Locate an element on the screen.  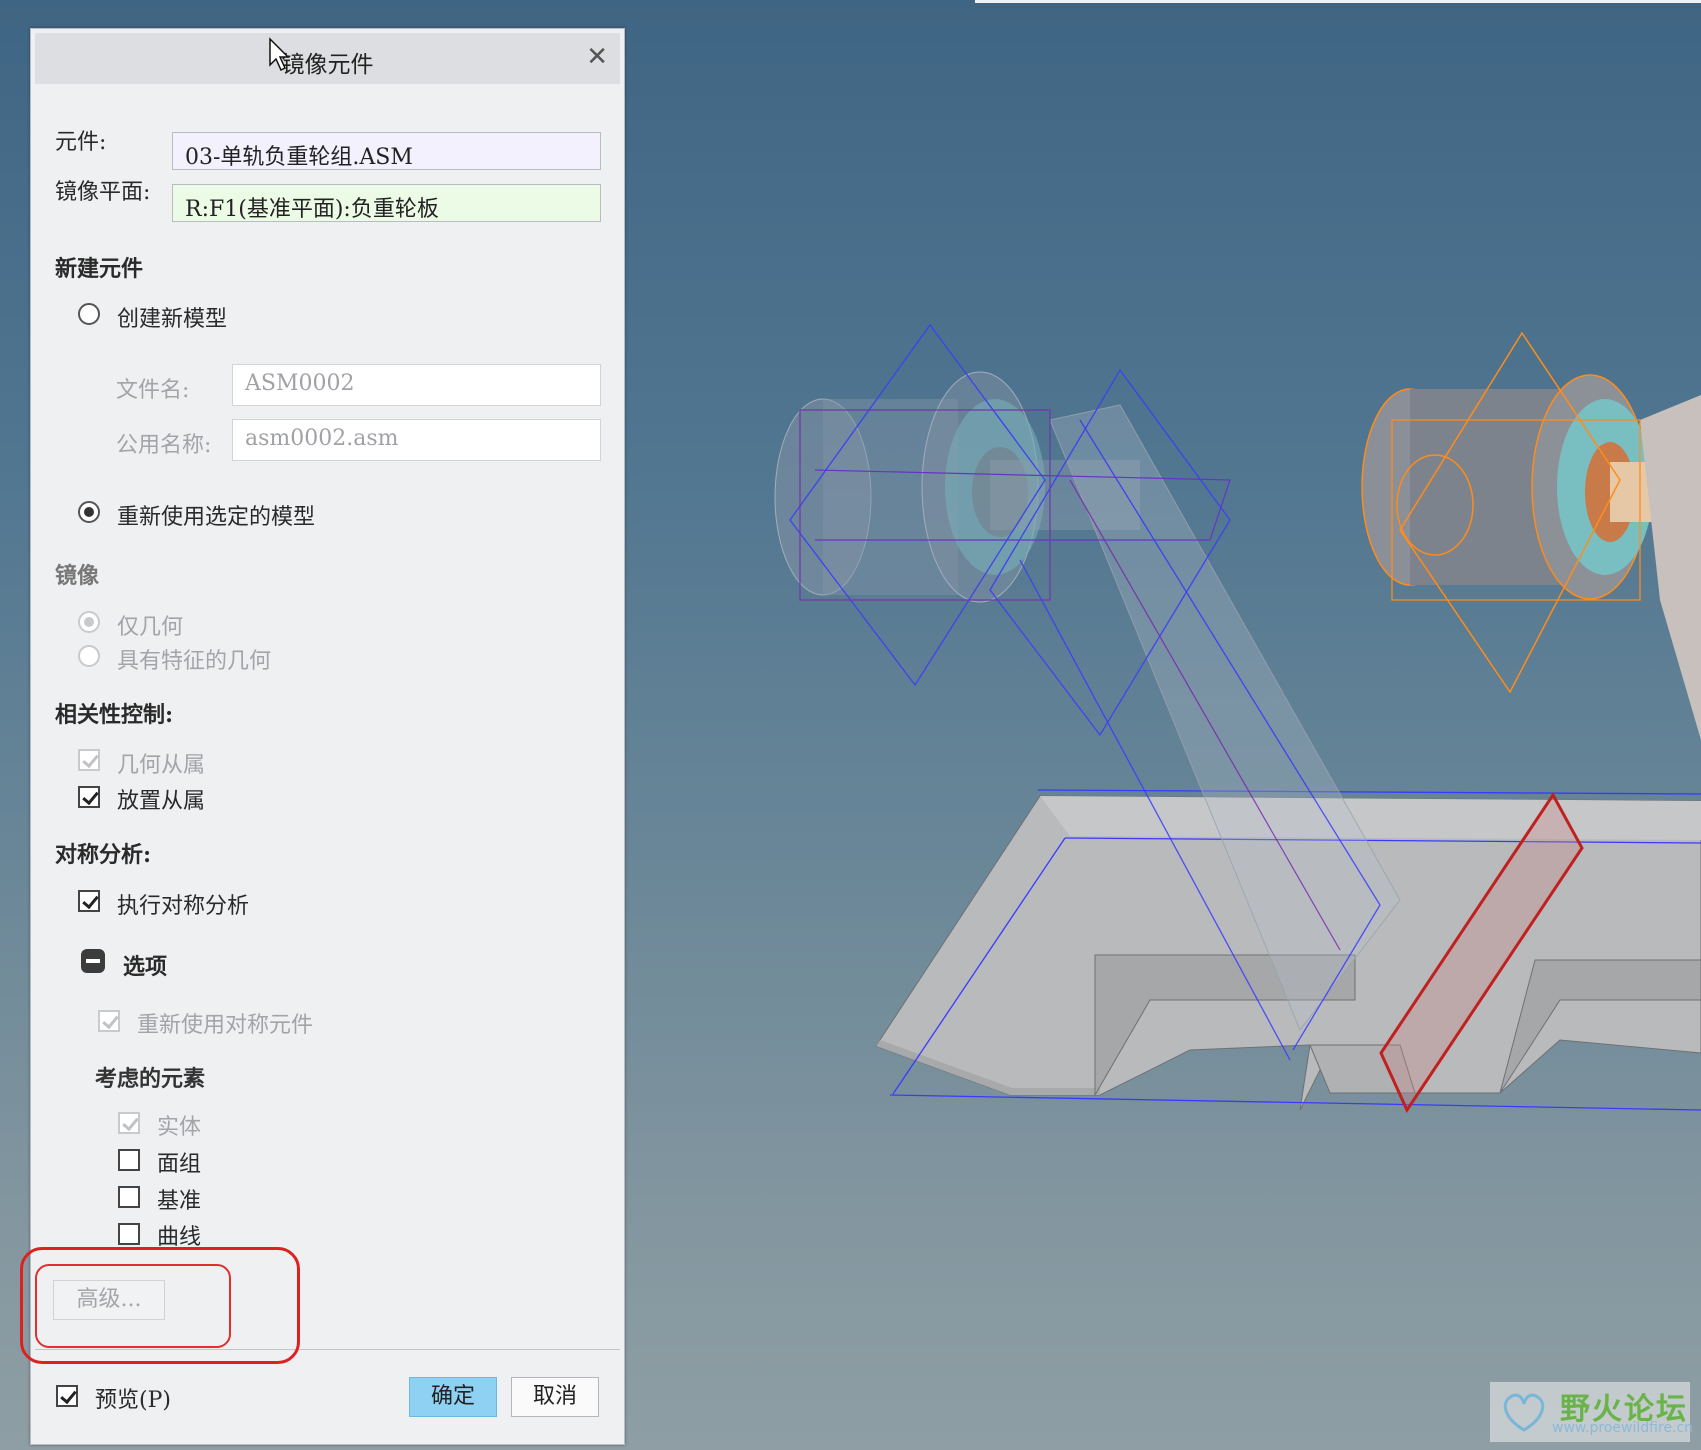
ok-button: 确定 is located at coordinates (453, 1397).